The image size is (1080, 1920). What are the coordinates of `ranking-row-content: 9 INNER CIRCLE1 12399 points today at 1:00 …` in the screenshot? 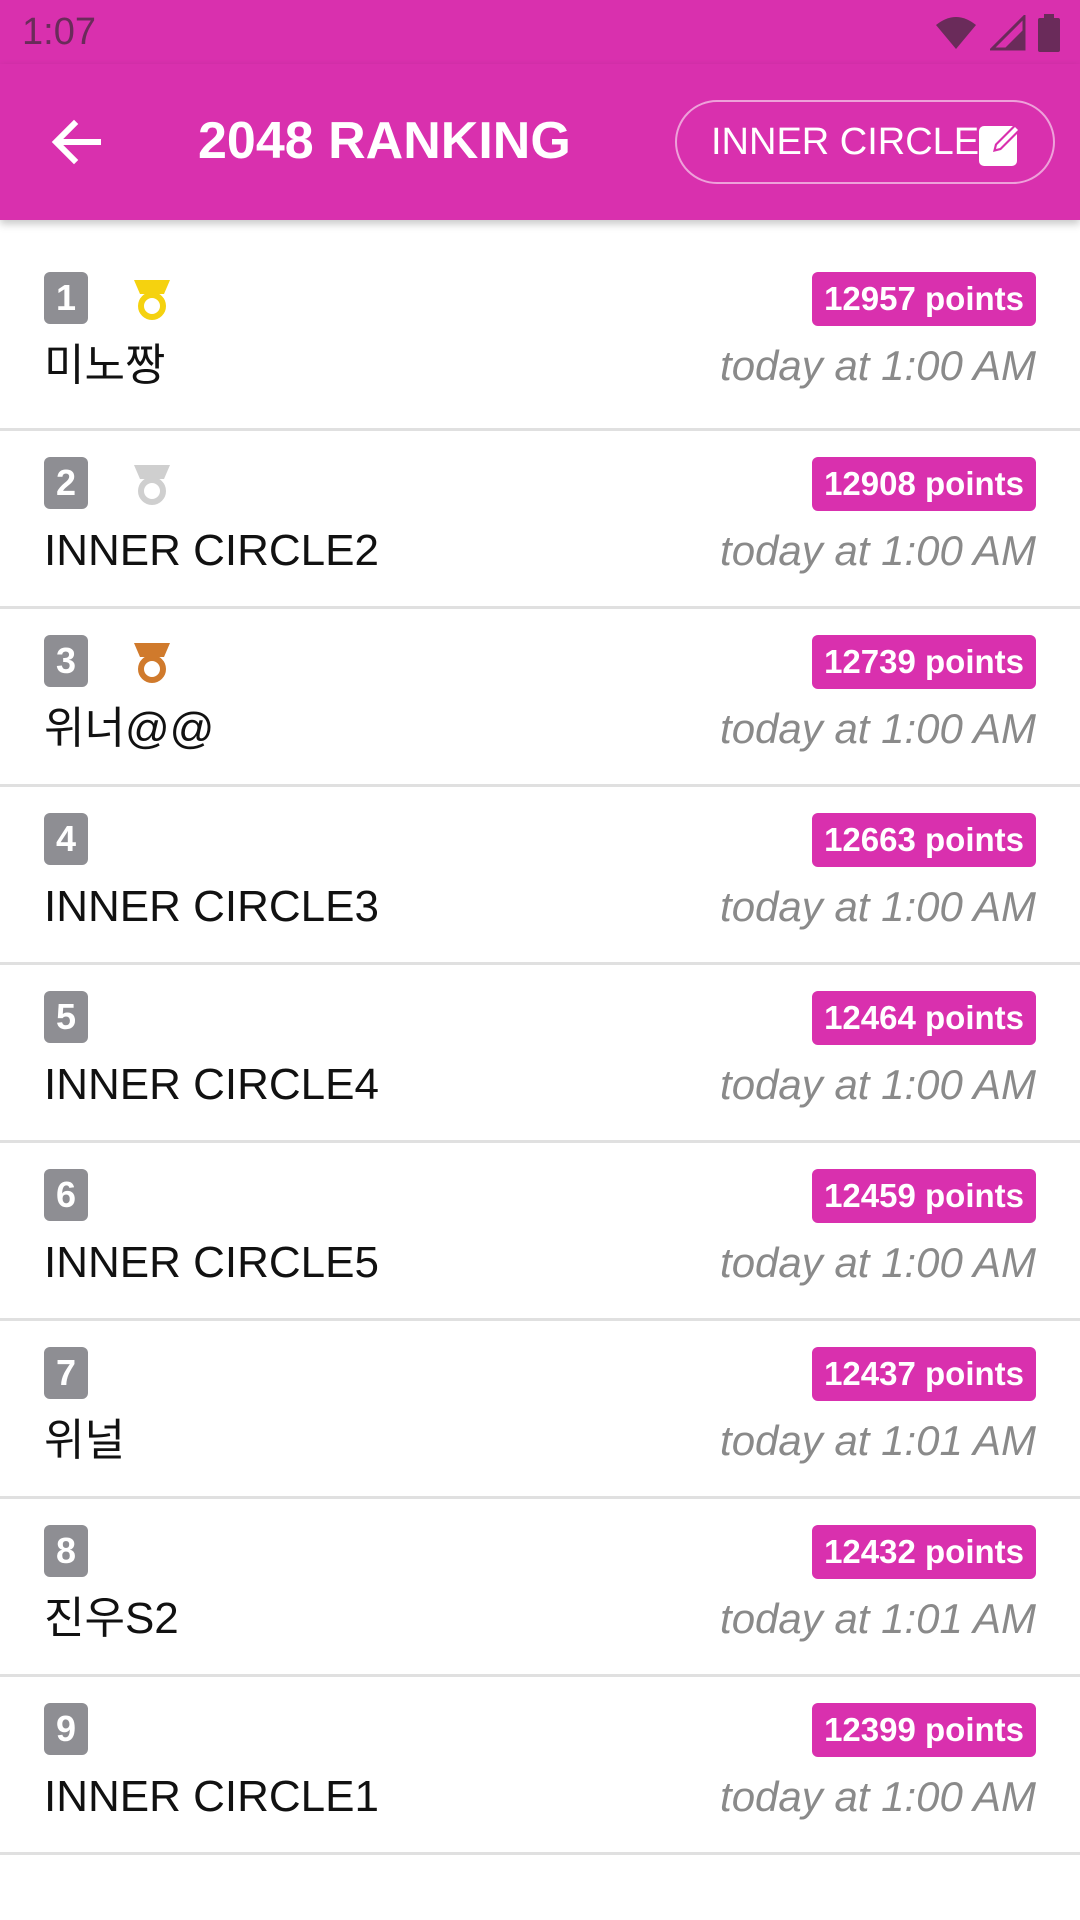 It's located at (540, 1763).